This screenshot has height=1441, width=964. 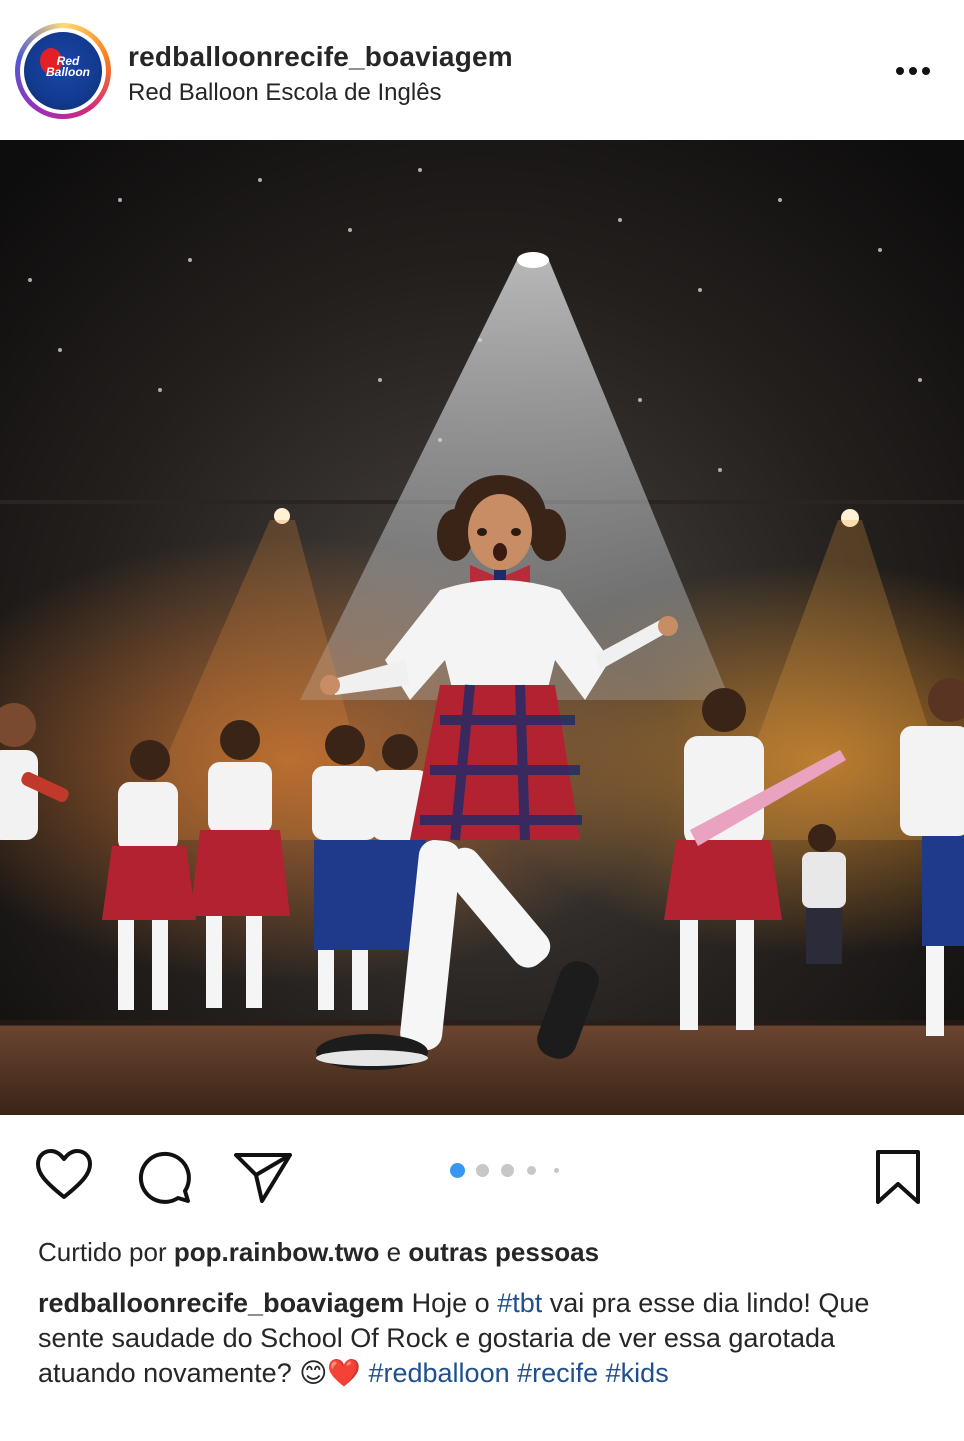 I want to click on caption-text: Hoje o, so click(x=451, y=1303).